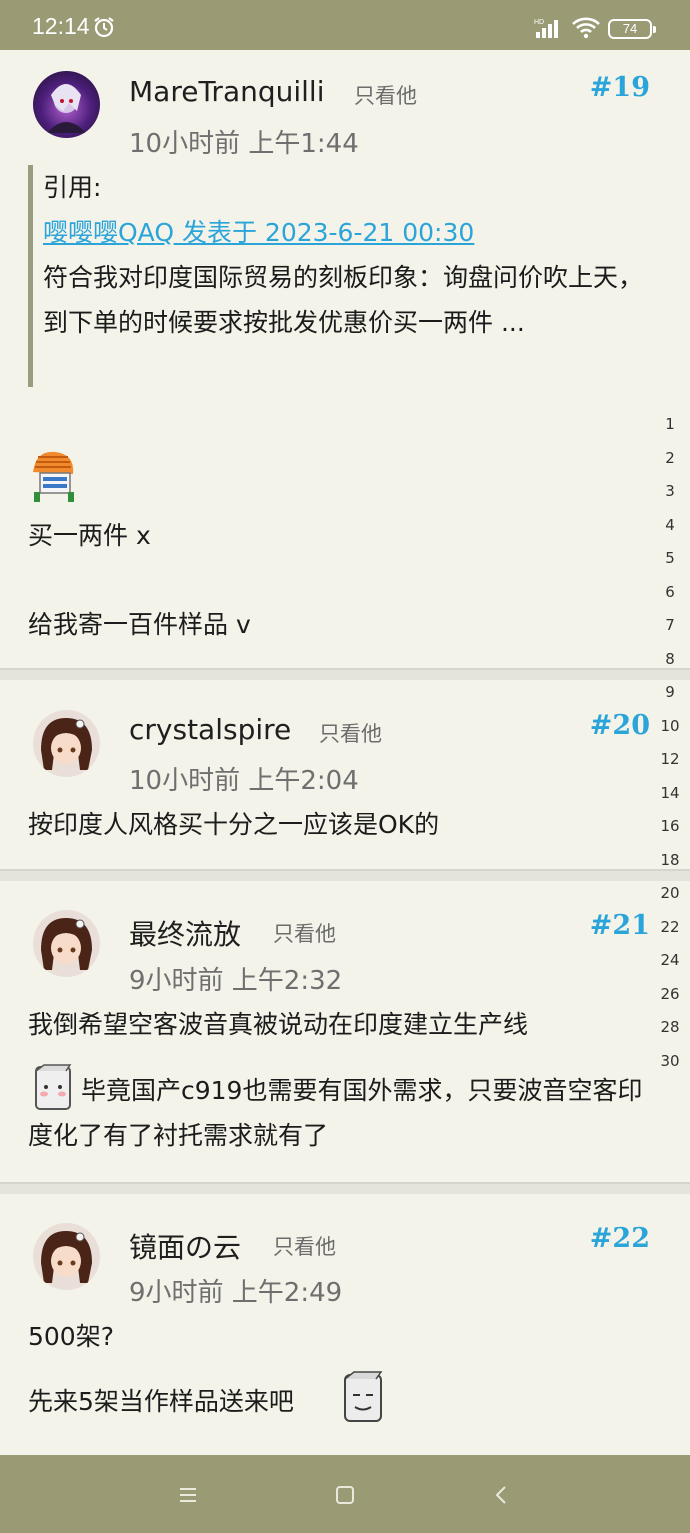 Image resolution: width=690 pixels, height=1533 pixels. Describe the element at coordinates (539, 22) in the screenshot. I see `network-label: HD` at that location.